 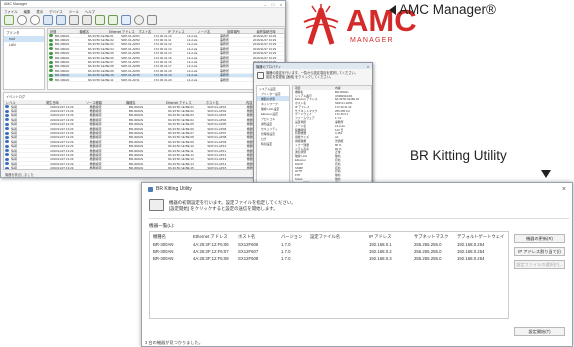 What do you see at coordinates (174, 342) in the screenshot?
I see `brk-status-text: 3 台の機器が見つかりました。` at bounding box center [174, 342].